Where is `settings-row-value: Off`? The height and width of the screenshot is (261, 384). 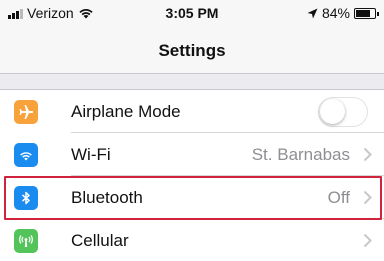
settings-row-value: Off is located at coordinates (338, 197).